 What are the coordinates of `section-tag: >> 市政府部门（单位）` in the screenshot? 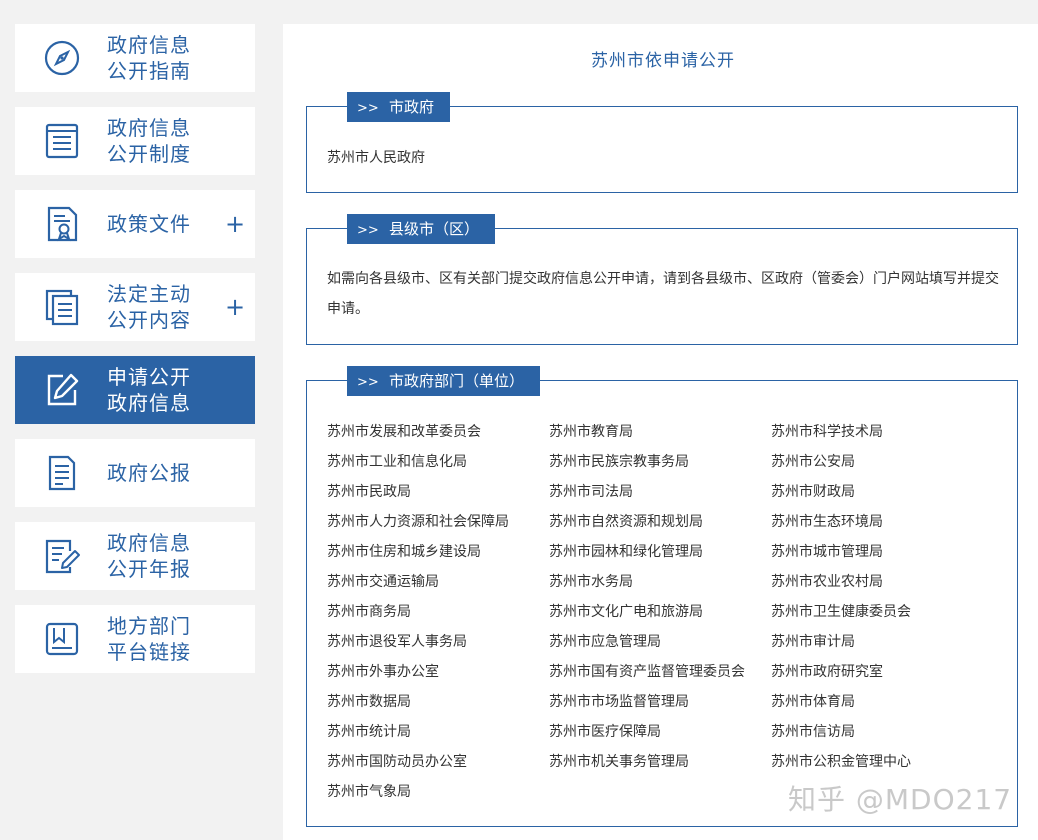 It's located at (444, 381).